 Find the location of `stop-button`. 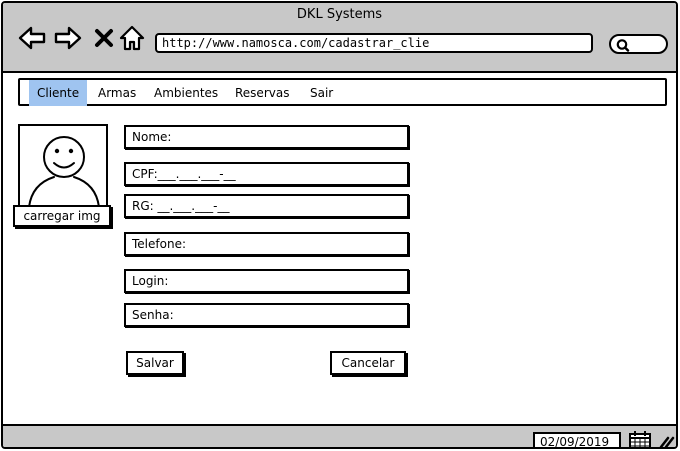

stop-button is located at coordinates (104, 38).